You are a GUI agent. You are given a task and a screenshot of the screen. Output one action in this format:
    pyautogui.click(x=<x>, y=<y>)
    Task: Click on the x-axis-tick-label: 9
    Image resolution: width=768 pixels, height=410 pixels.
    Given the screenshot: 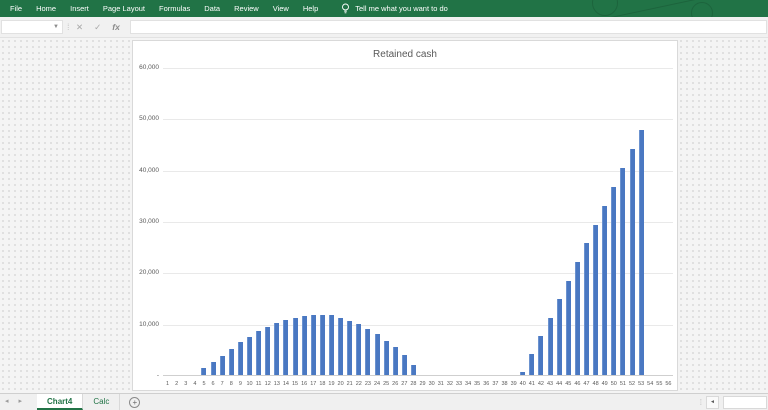 What is the action you would take?
    pyautogui.click(x=240, y=384)
    